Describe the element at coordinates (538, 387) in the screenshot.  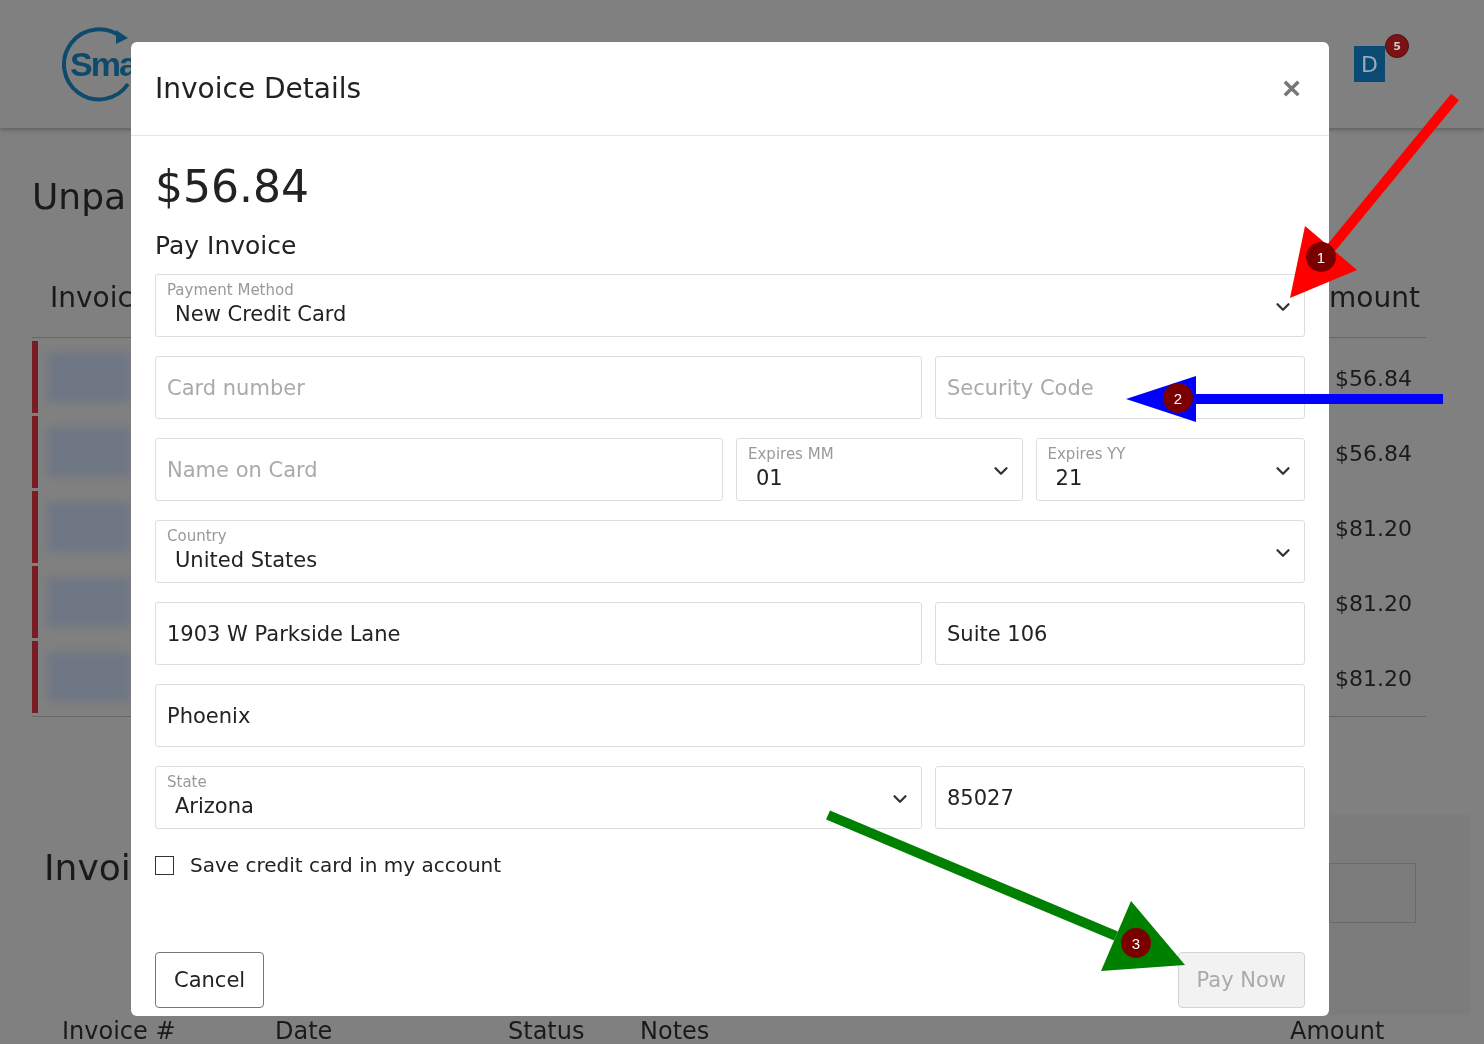
I see `text-field: Card number` at that location.